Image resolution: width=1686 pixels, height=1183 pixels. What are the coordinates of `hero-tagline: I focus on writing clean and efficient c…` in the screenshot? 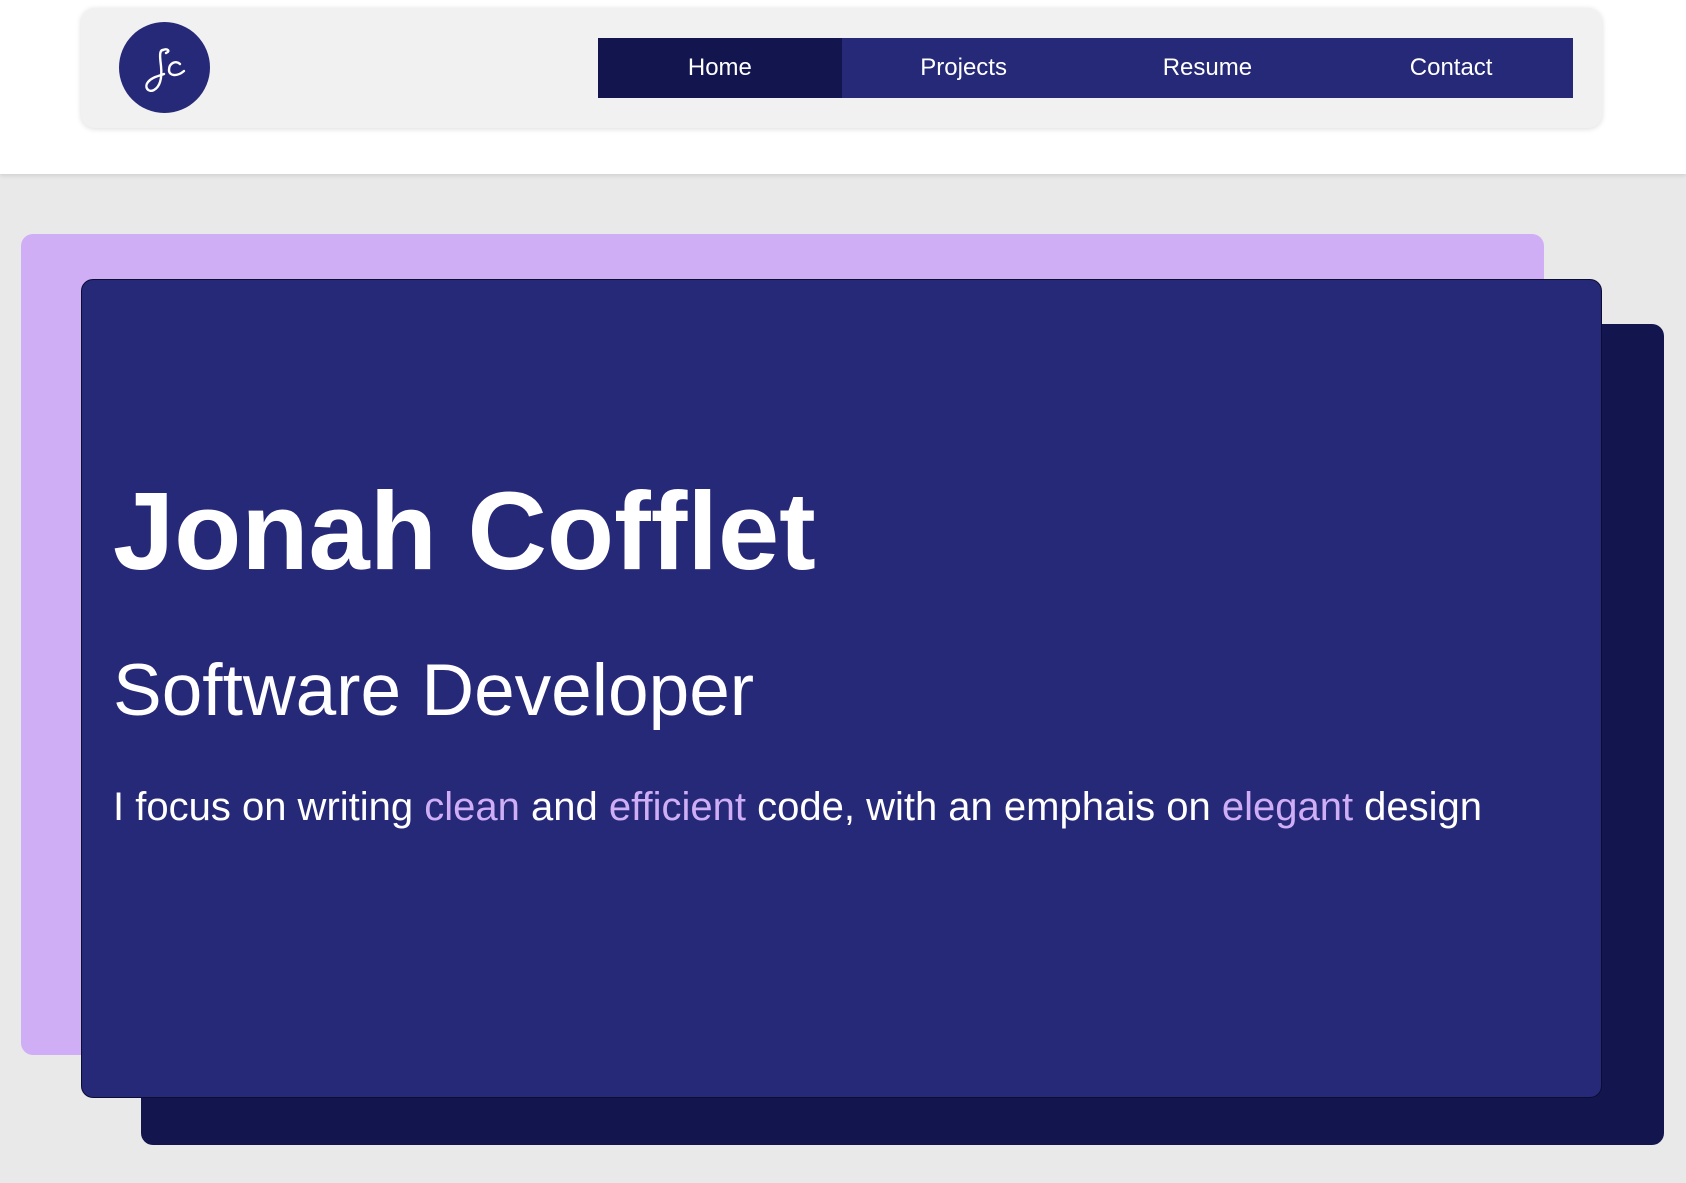 It's located at (797, 807).